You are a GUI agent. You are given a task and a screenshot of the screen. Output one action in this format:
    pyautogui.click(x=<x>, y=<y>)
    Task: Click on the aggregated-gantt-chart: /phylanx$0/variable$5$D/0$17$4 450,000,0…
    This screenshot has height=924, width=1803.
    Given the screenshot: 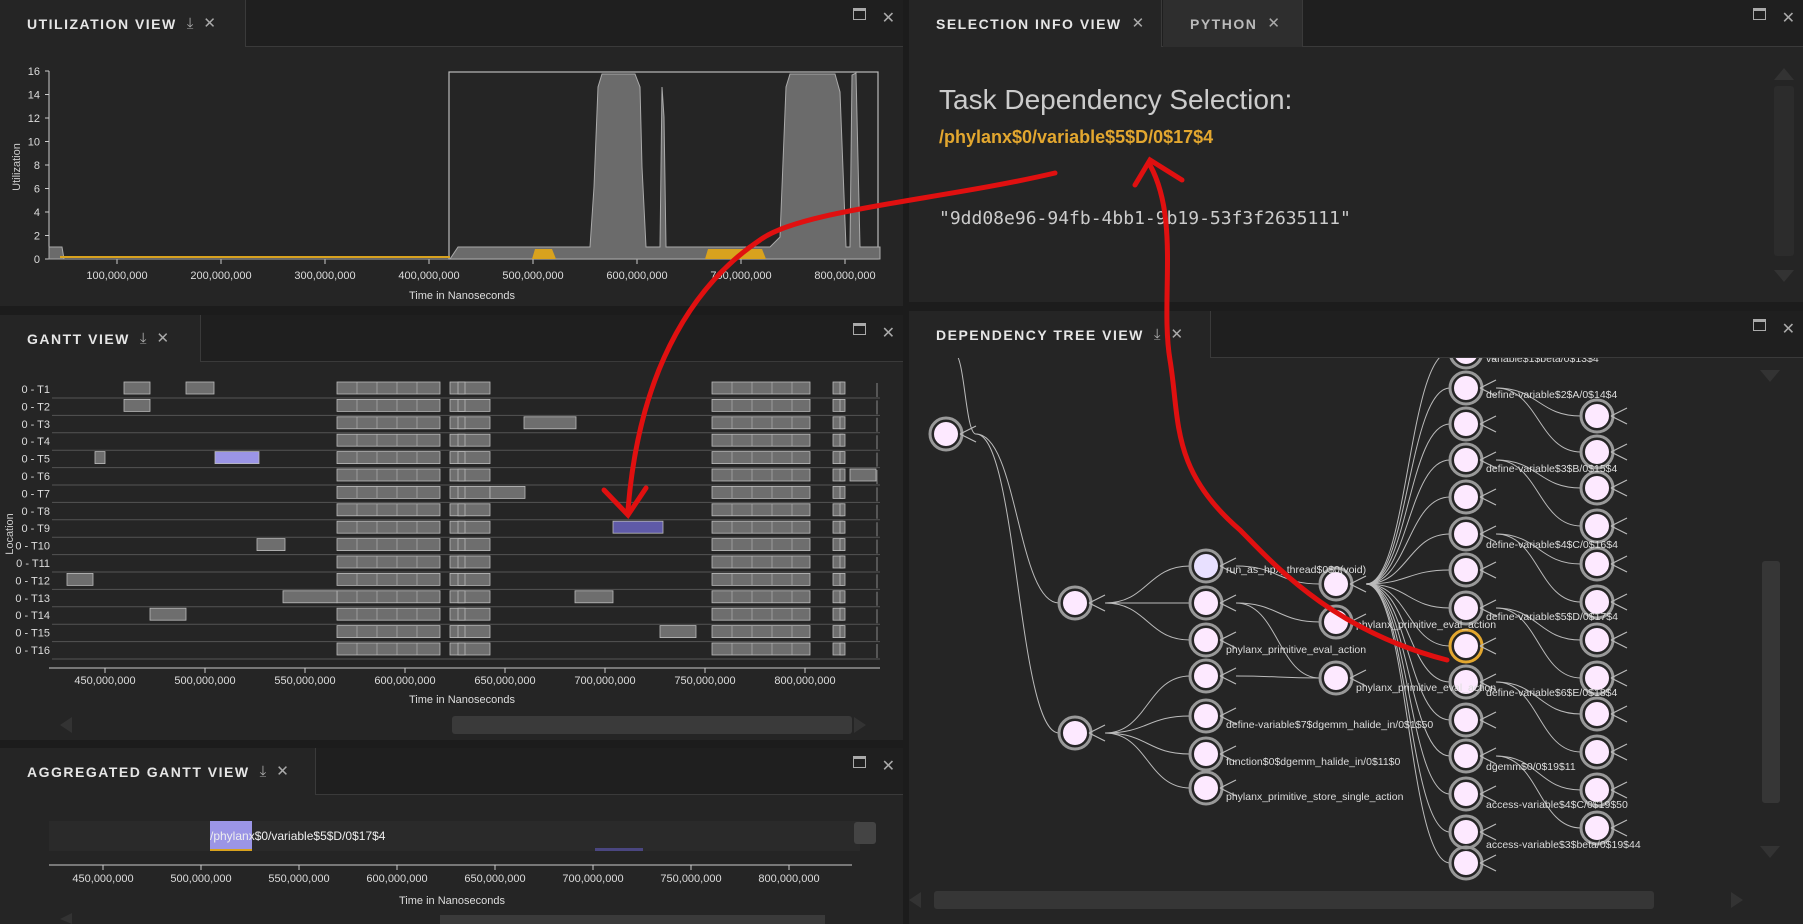 What is the action you would take?
    pyautogui.click(x=451, y=859)
    